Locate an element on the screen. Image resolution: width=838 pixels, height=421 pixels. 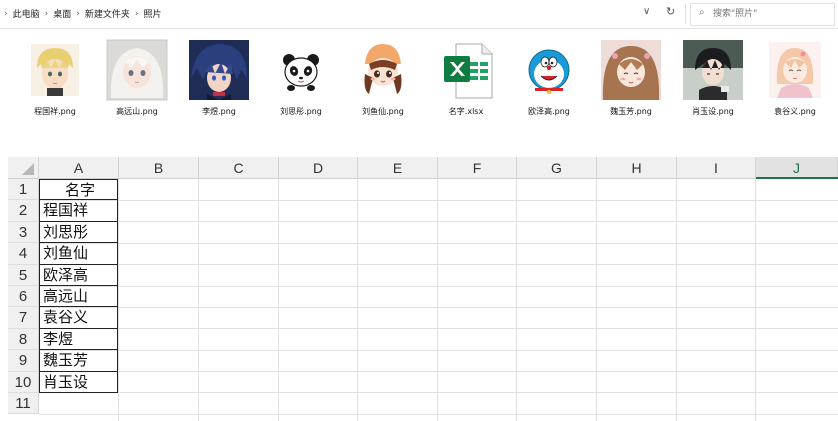
search-box: ⌕ is located at coordinates (762, 14).